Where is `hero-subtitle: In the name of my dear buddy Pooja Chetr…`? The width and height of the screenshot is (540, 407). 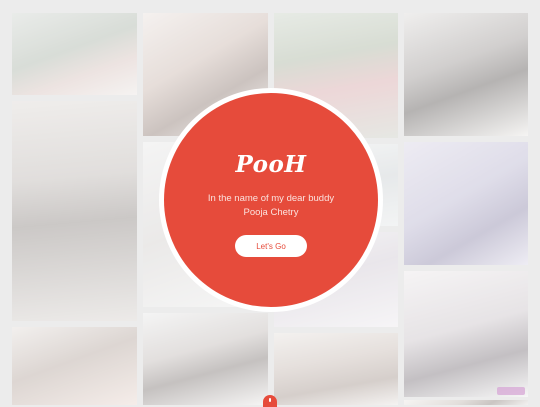 hero-subtitle: In the name of my dear buddy Pooja Chetr… is located at coordinates (271, 205).